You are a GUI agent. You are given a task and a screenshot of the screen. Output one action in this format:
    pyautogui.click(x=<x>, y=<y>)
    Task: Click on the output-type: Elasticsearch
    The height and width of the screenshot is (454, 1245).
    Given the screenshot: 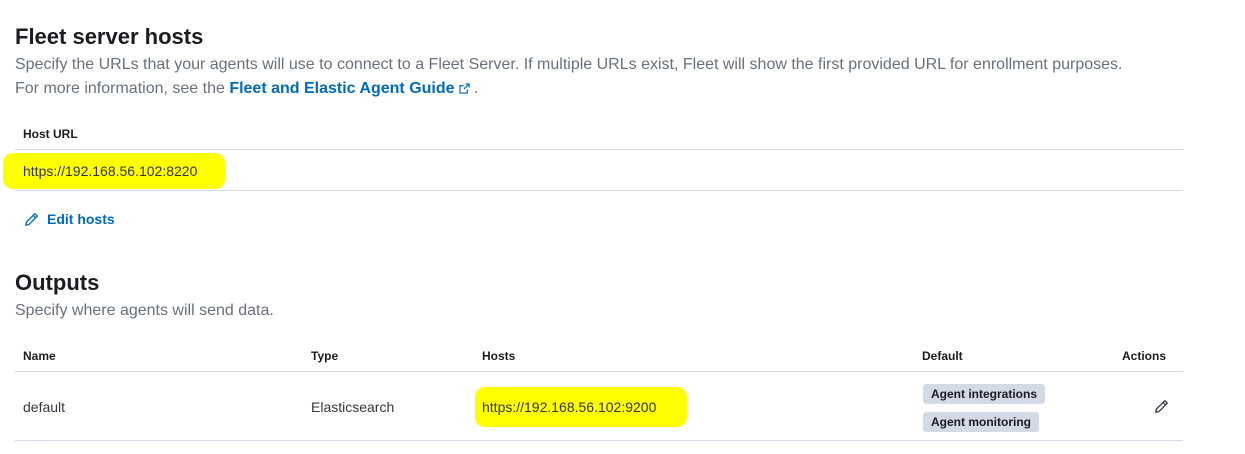 What is the action you would take?
    pyautogui.click(x=353, y=407)
    